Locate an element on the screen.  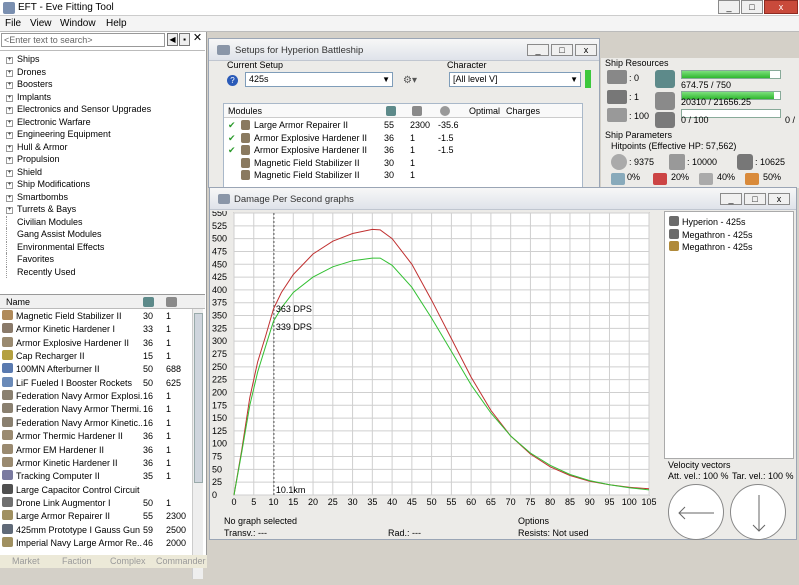
minimize-button: _ is located at coordinates (729, 7).